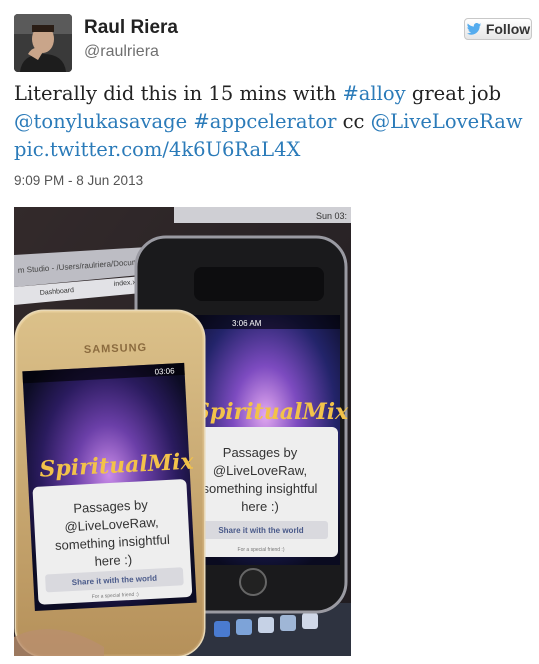 The height and width of the screenshot is (664, 539). I want to click on iphone-passage-line-3: something insightful, so click(260, 488).